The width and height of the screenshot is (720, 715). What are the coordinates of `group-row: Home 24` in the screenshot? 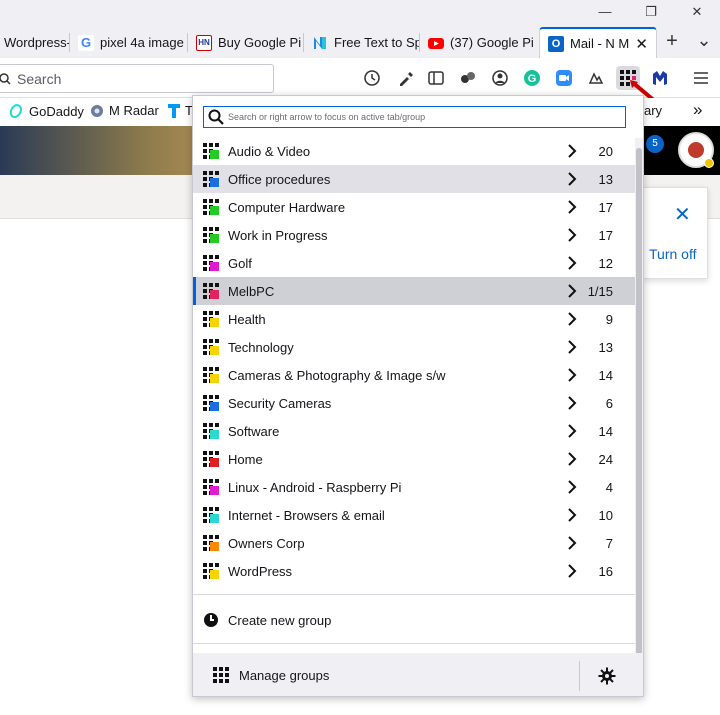 It's located at (414, 459).